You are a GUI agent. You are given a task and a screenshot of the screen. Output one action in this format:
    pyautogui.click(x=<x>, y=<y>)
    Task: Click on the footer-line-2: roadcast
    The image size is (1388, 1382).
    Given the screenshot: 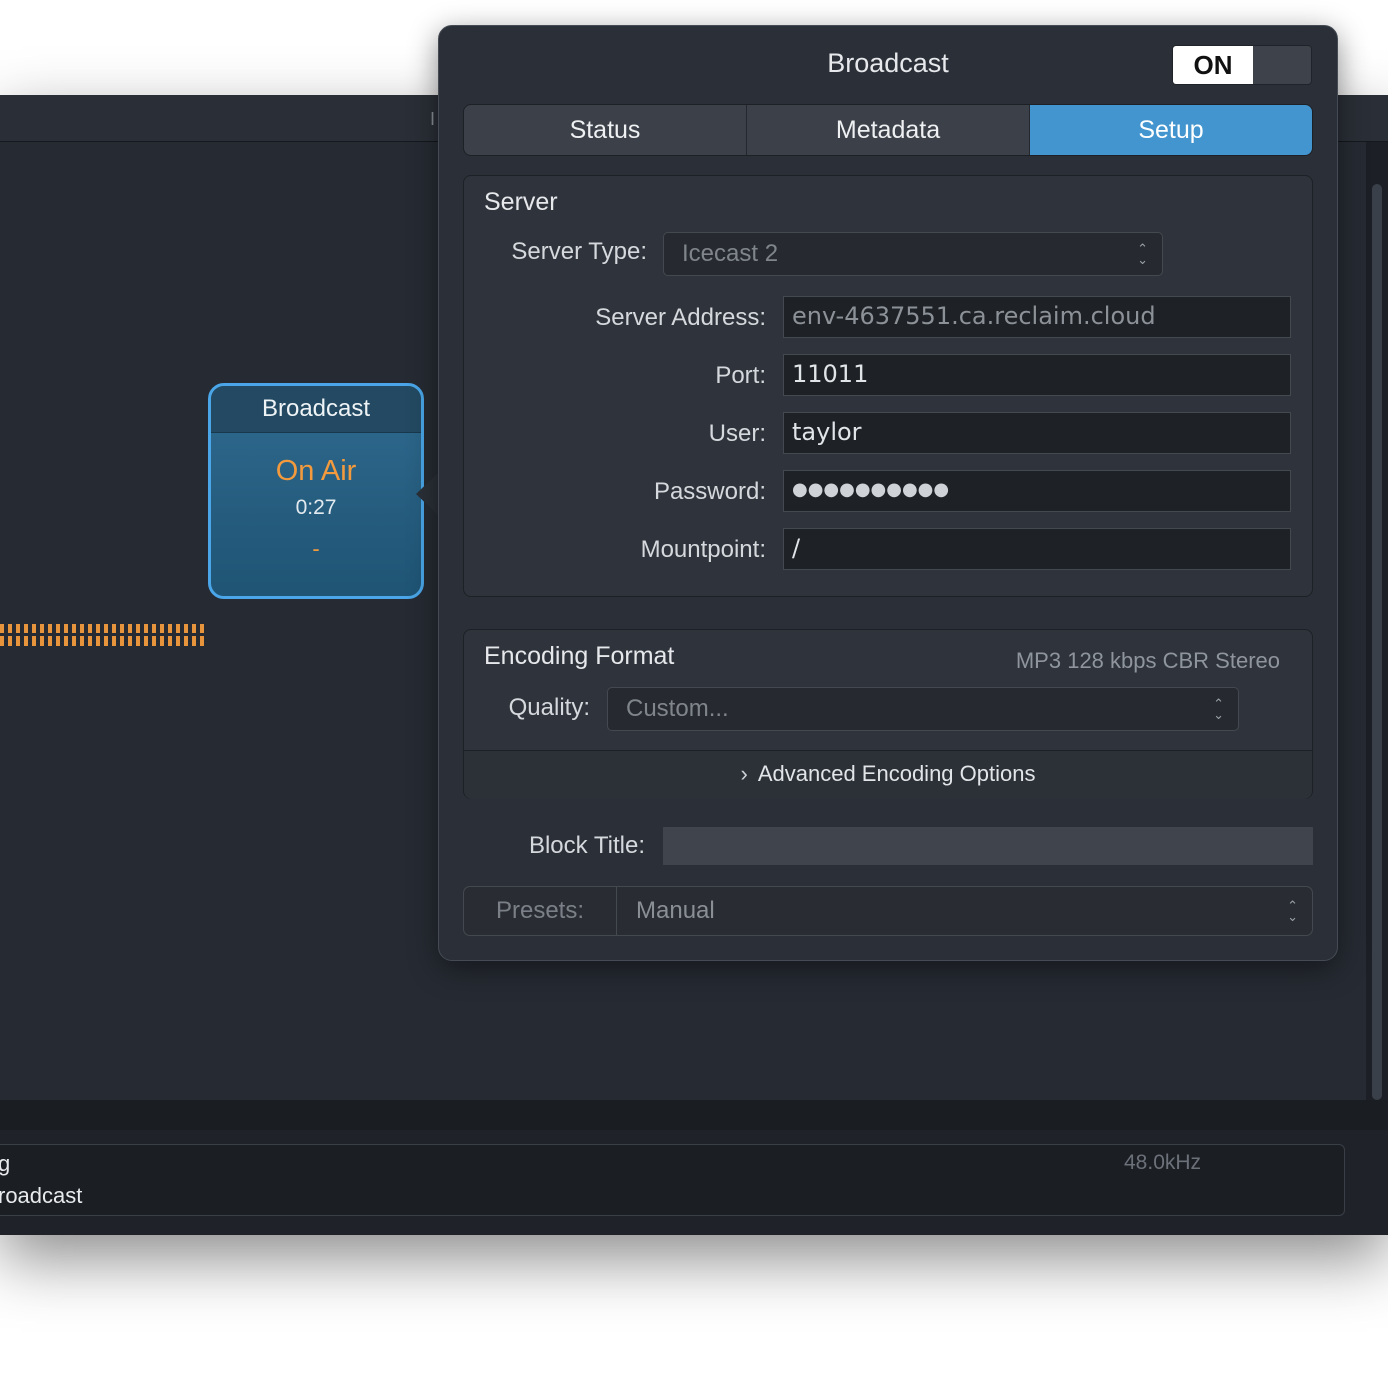 What is the action you would take?
    pyautogui.click(x=41, y=1195)
    